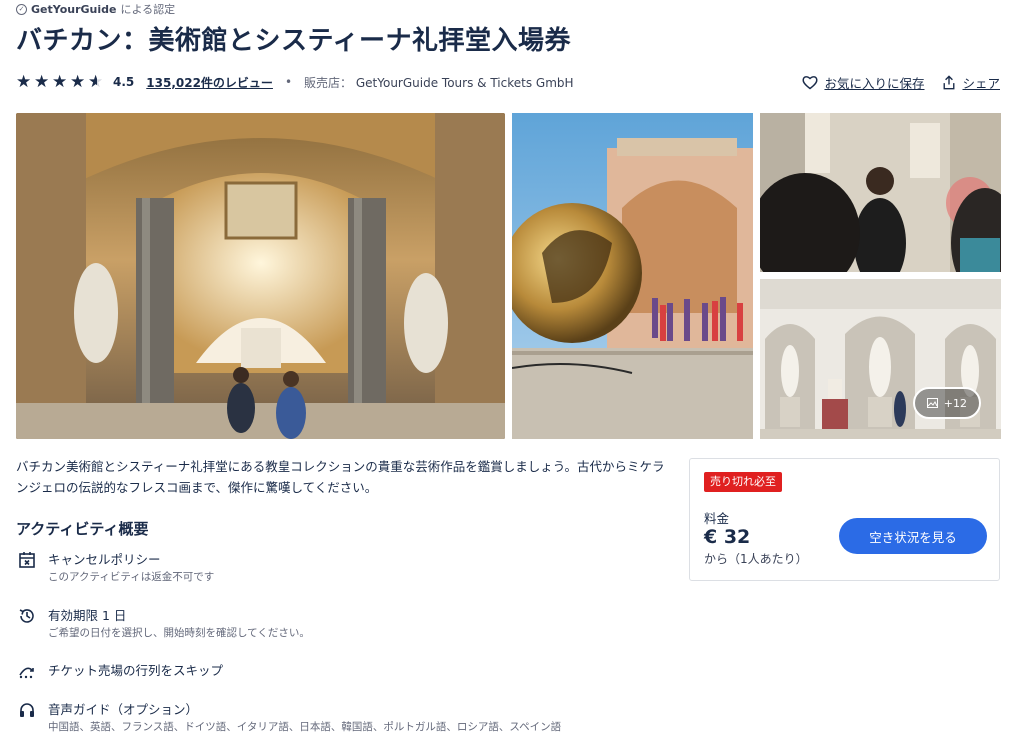  What do you see at coordinates (115, 568) in the screenshot?
I see `feature-cancellation: キャンセルポリシー このアクティビティは返金不可です` at bounding box center [115, 568].